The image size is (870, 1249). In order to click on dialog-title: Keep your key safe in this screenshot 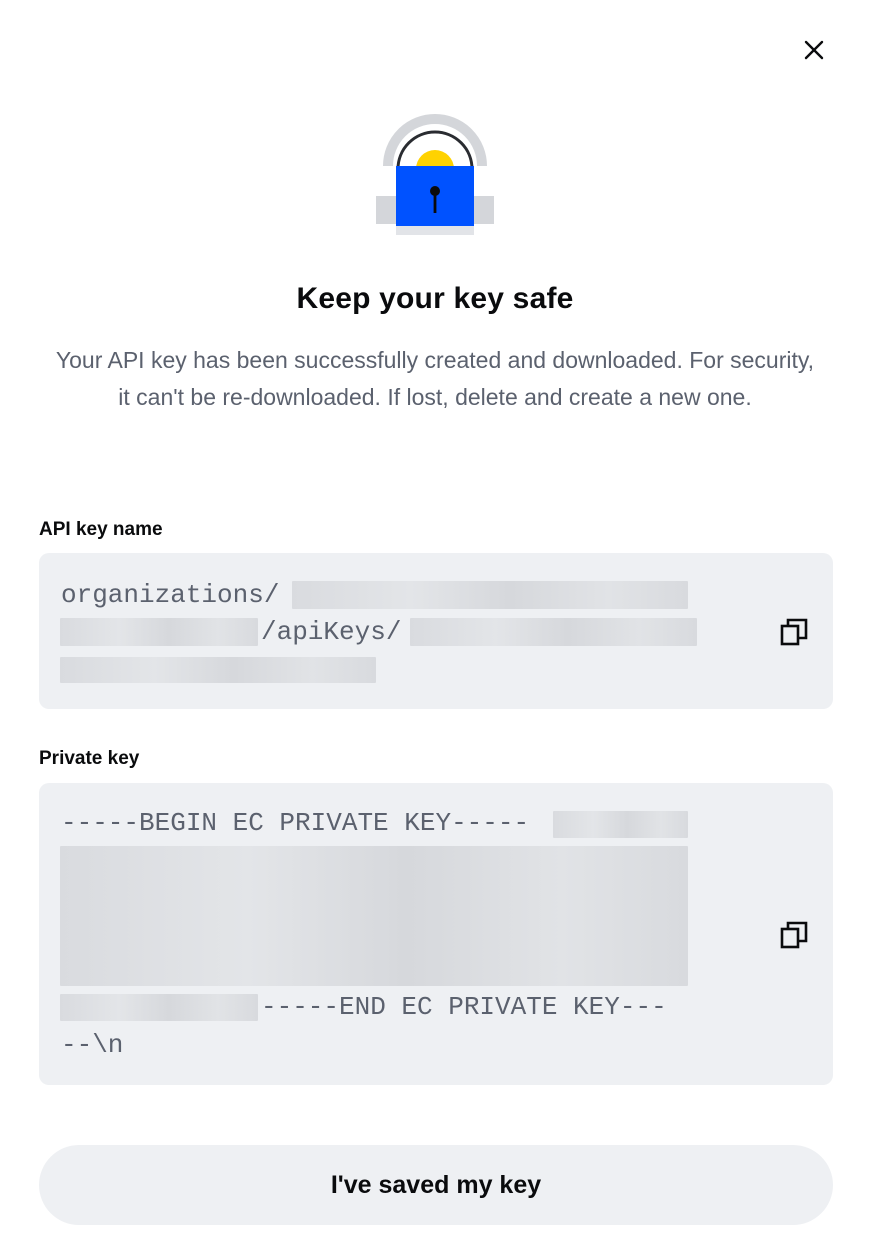, I will do `click(435, 298)`.